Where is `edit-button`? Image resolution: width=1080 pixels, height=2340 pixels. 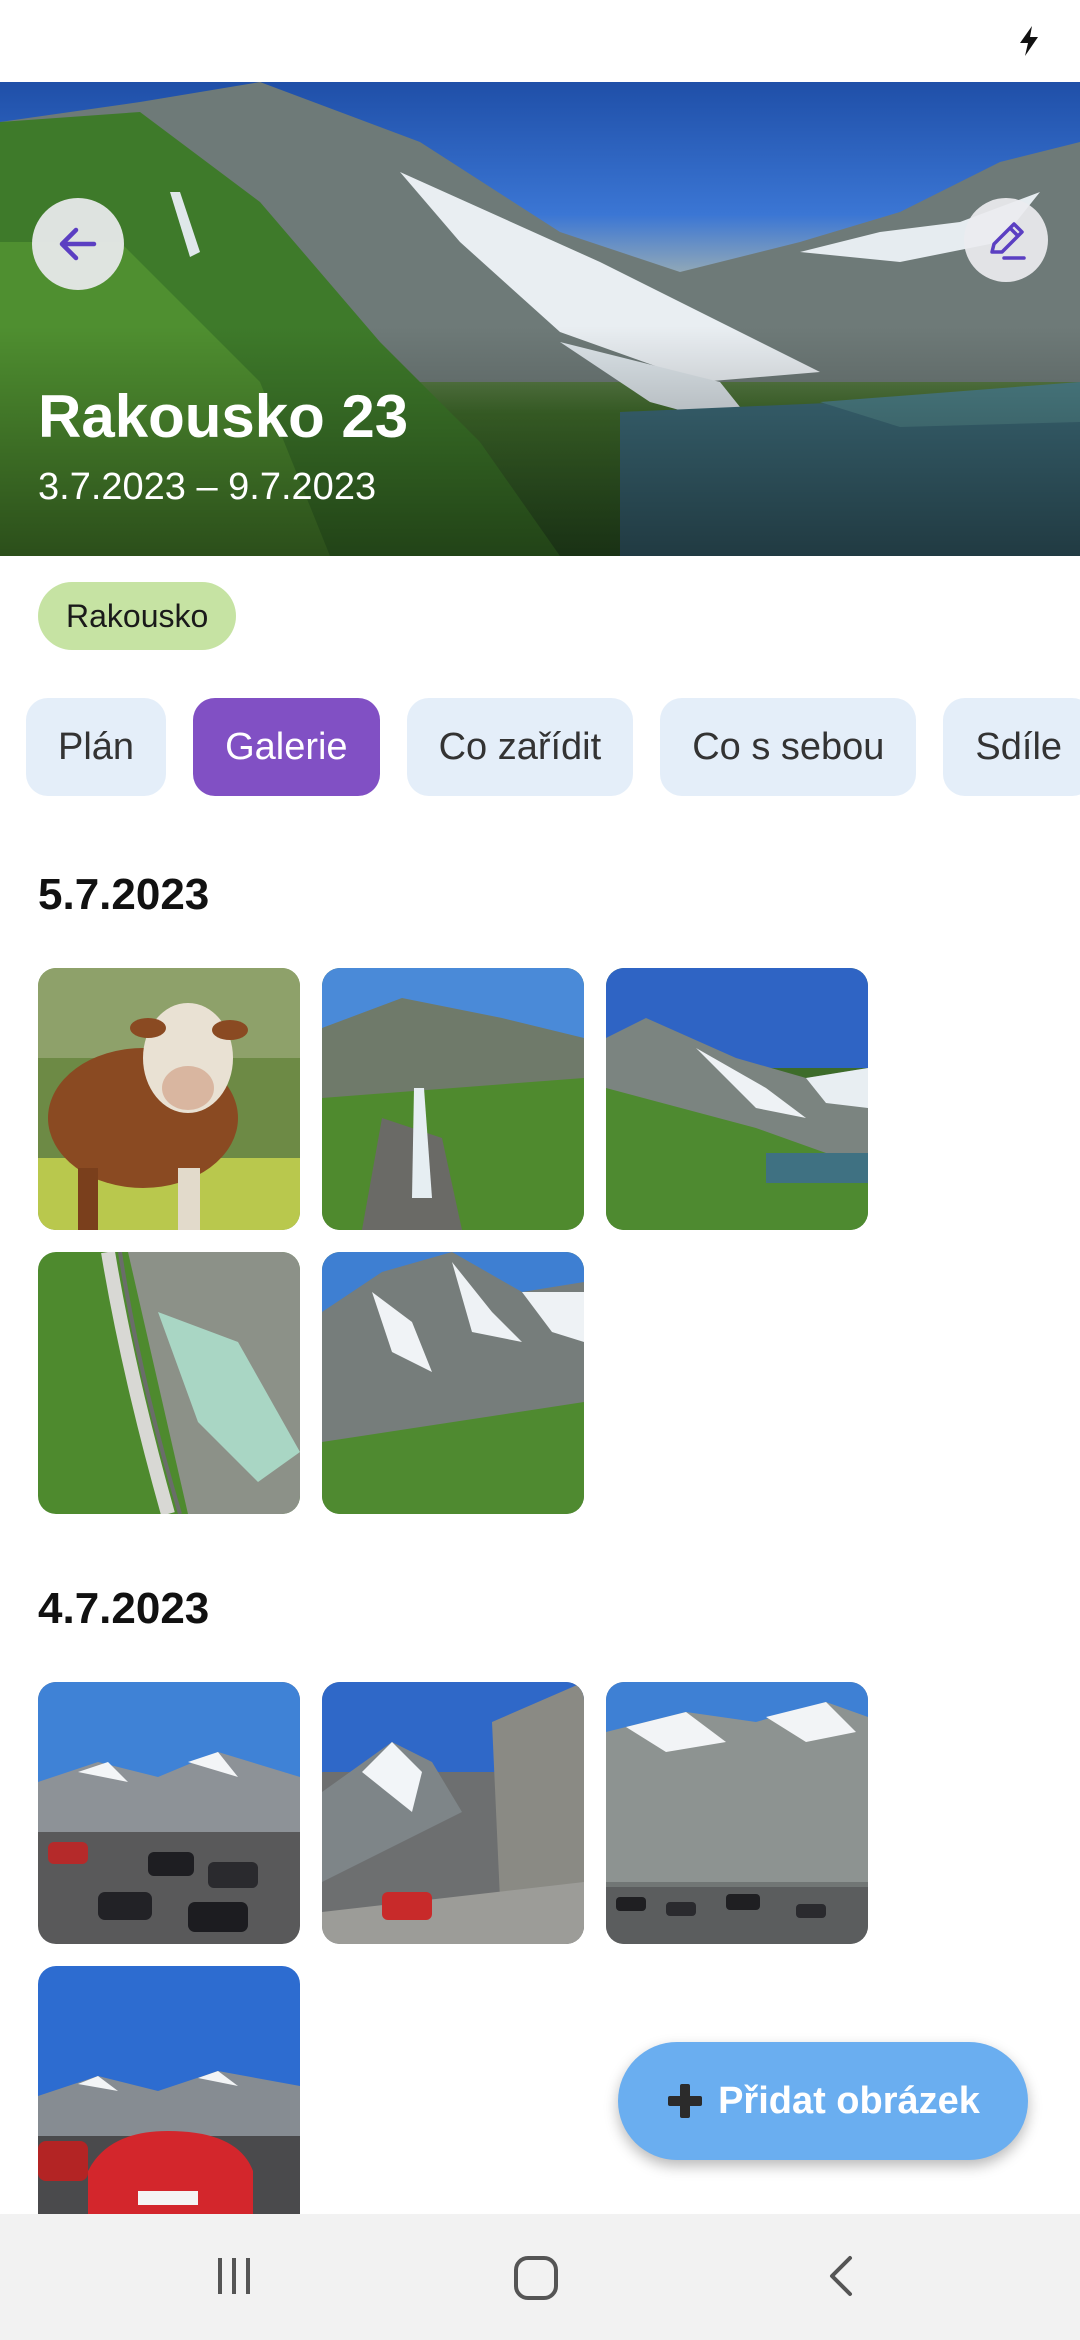 edit-button is located at coordinates (1006, 240).